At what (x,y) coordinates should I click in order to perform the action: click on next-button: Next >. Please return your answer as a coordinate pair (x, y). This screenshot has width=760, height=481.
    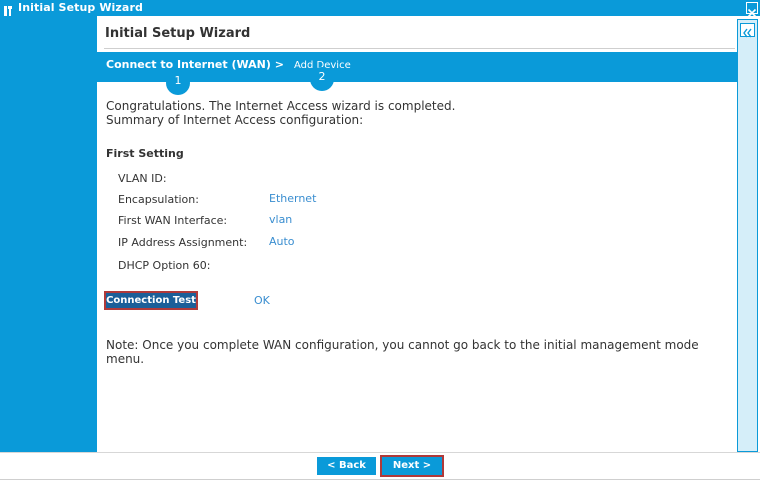
    Looking at the image, I should click on (412, 466).